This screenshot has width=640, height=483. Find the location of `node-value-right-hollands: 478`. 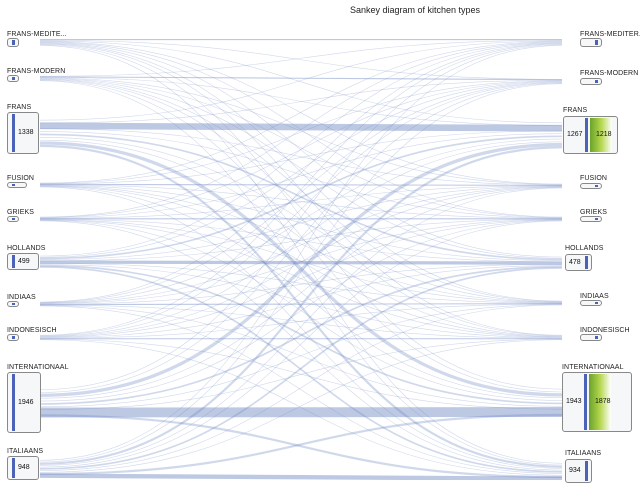

node-value-right-hollands: 478 is located at coordinates (575, 262).